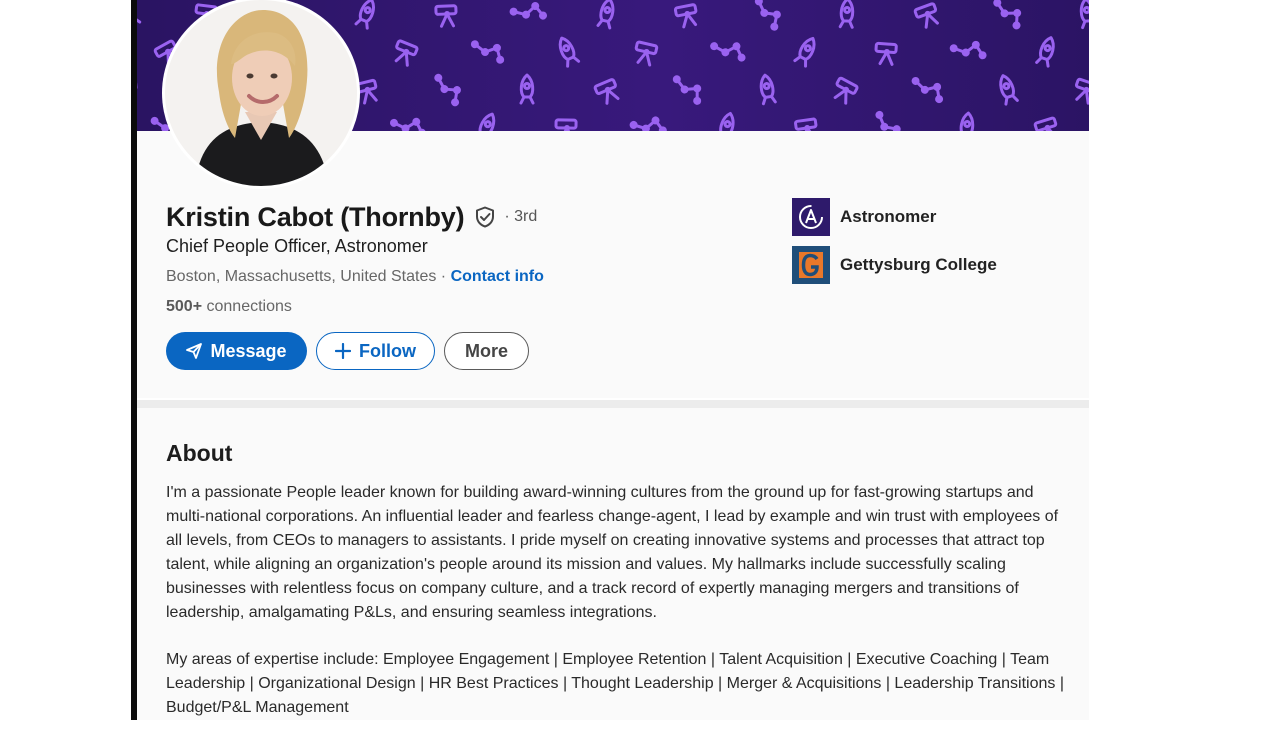 This screenshot has width=1280, height=743. What do you see at coordinates (811, 265) in the screenshot?
I see `gettysburg-college-logo-icon` at bounding box center [811, 265].